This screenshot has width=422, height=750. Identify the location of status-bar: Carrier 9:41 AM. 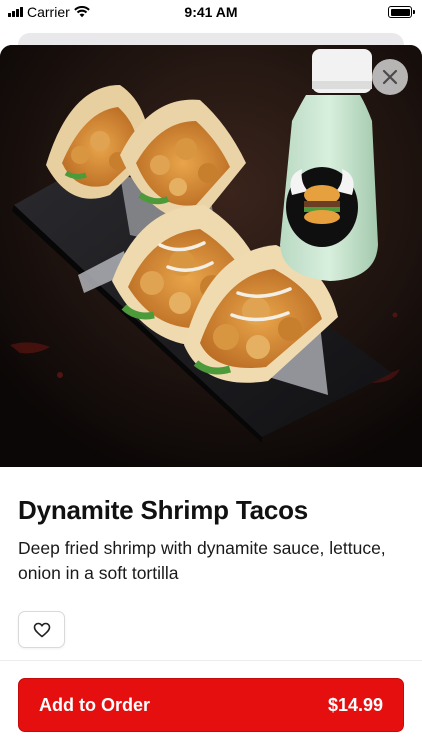
(211, 12).